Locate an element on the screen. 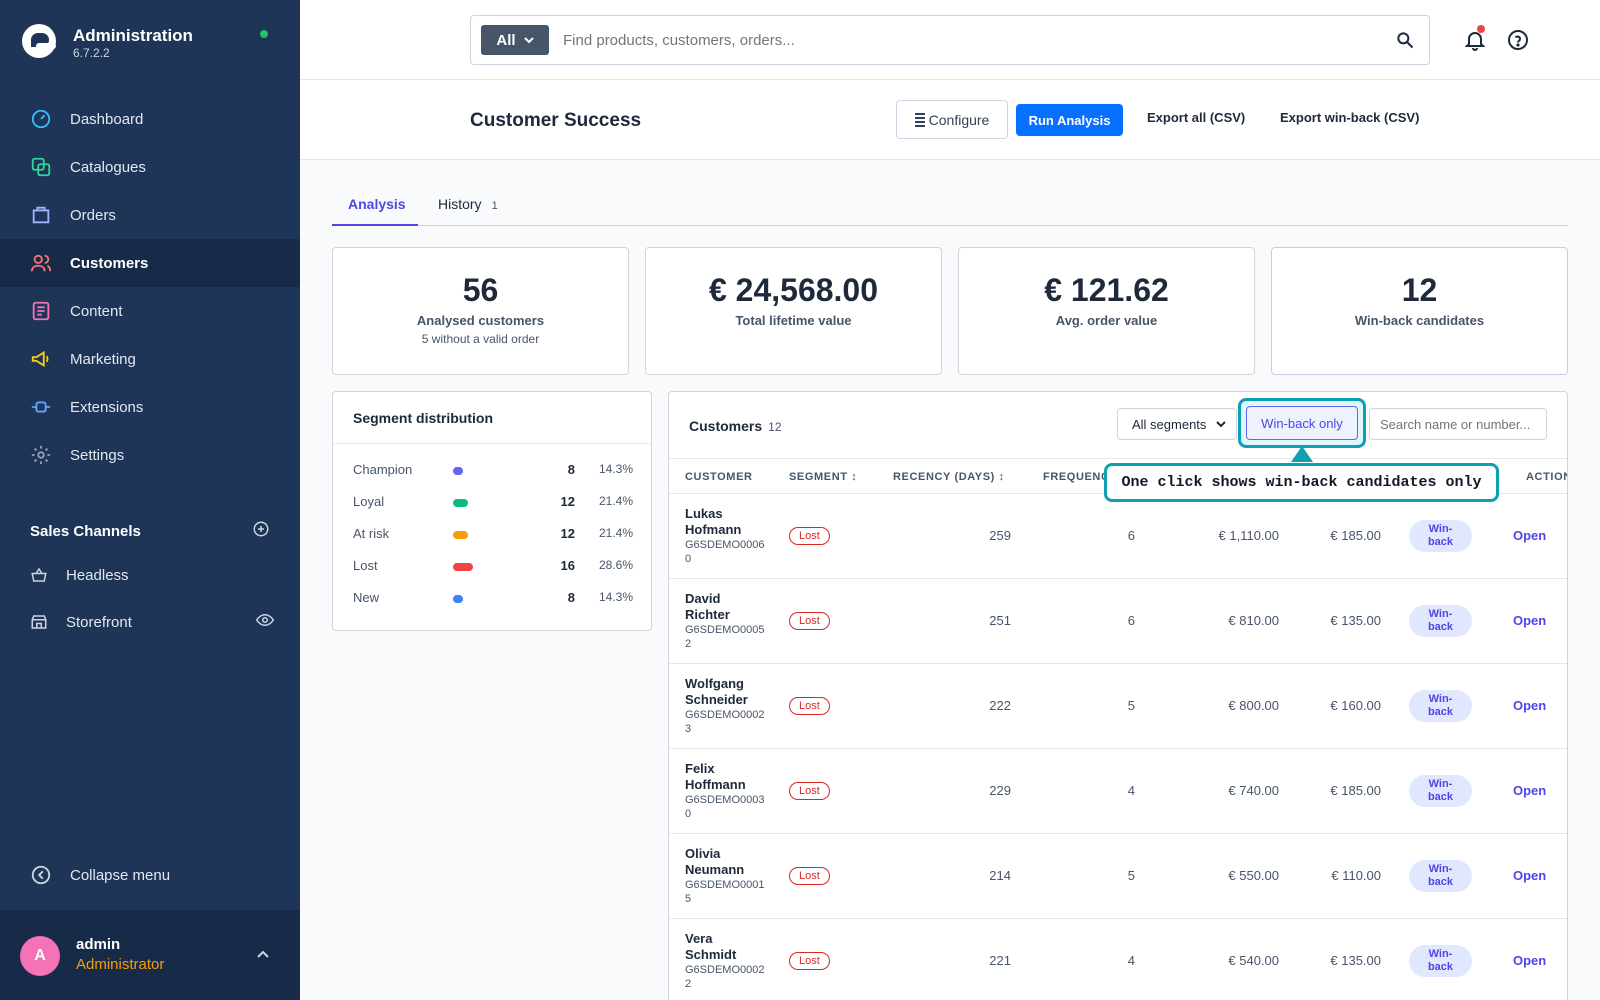  nav-label: Catalogues is located at coordinates (108, 167).